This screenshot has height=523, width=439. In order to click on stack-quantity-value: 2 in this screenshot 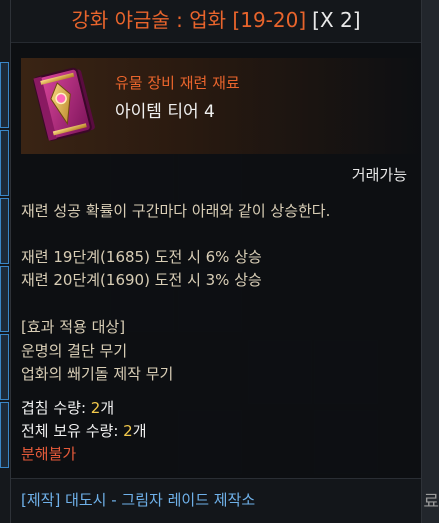, I will do `click(95, 408)`.